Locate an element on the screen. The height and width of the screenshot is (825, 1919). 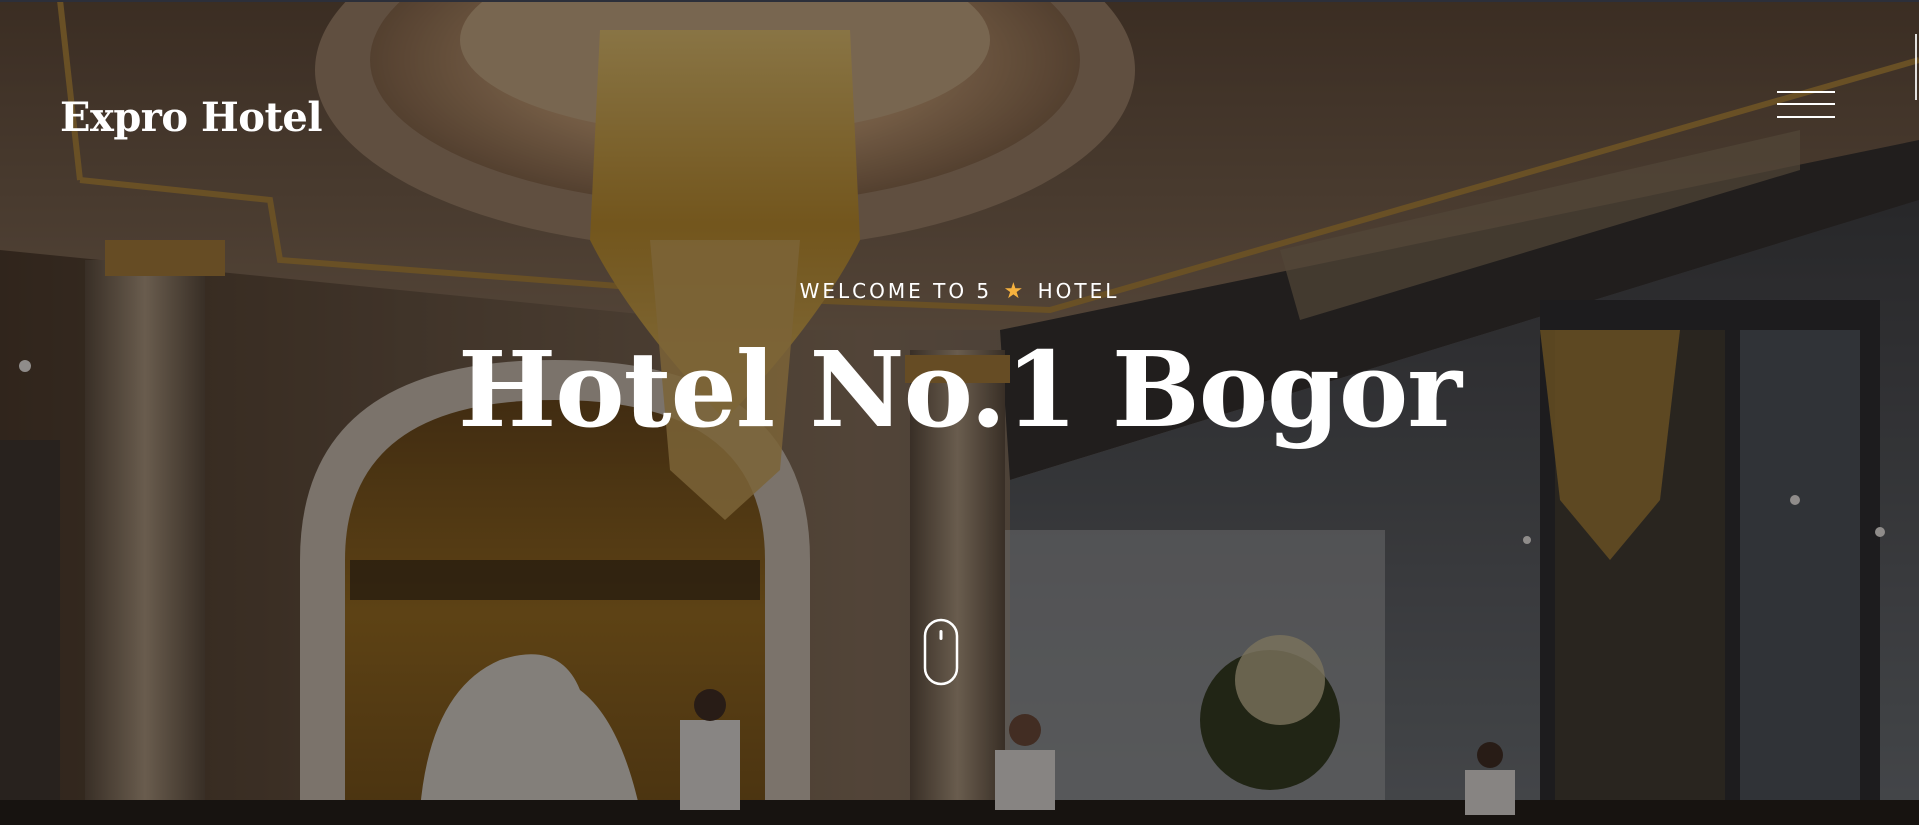
mouse-scroll-icon is located at coordinates (941, 652).